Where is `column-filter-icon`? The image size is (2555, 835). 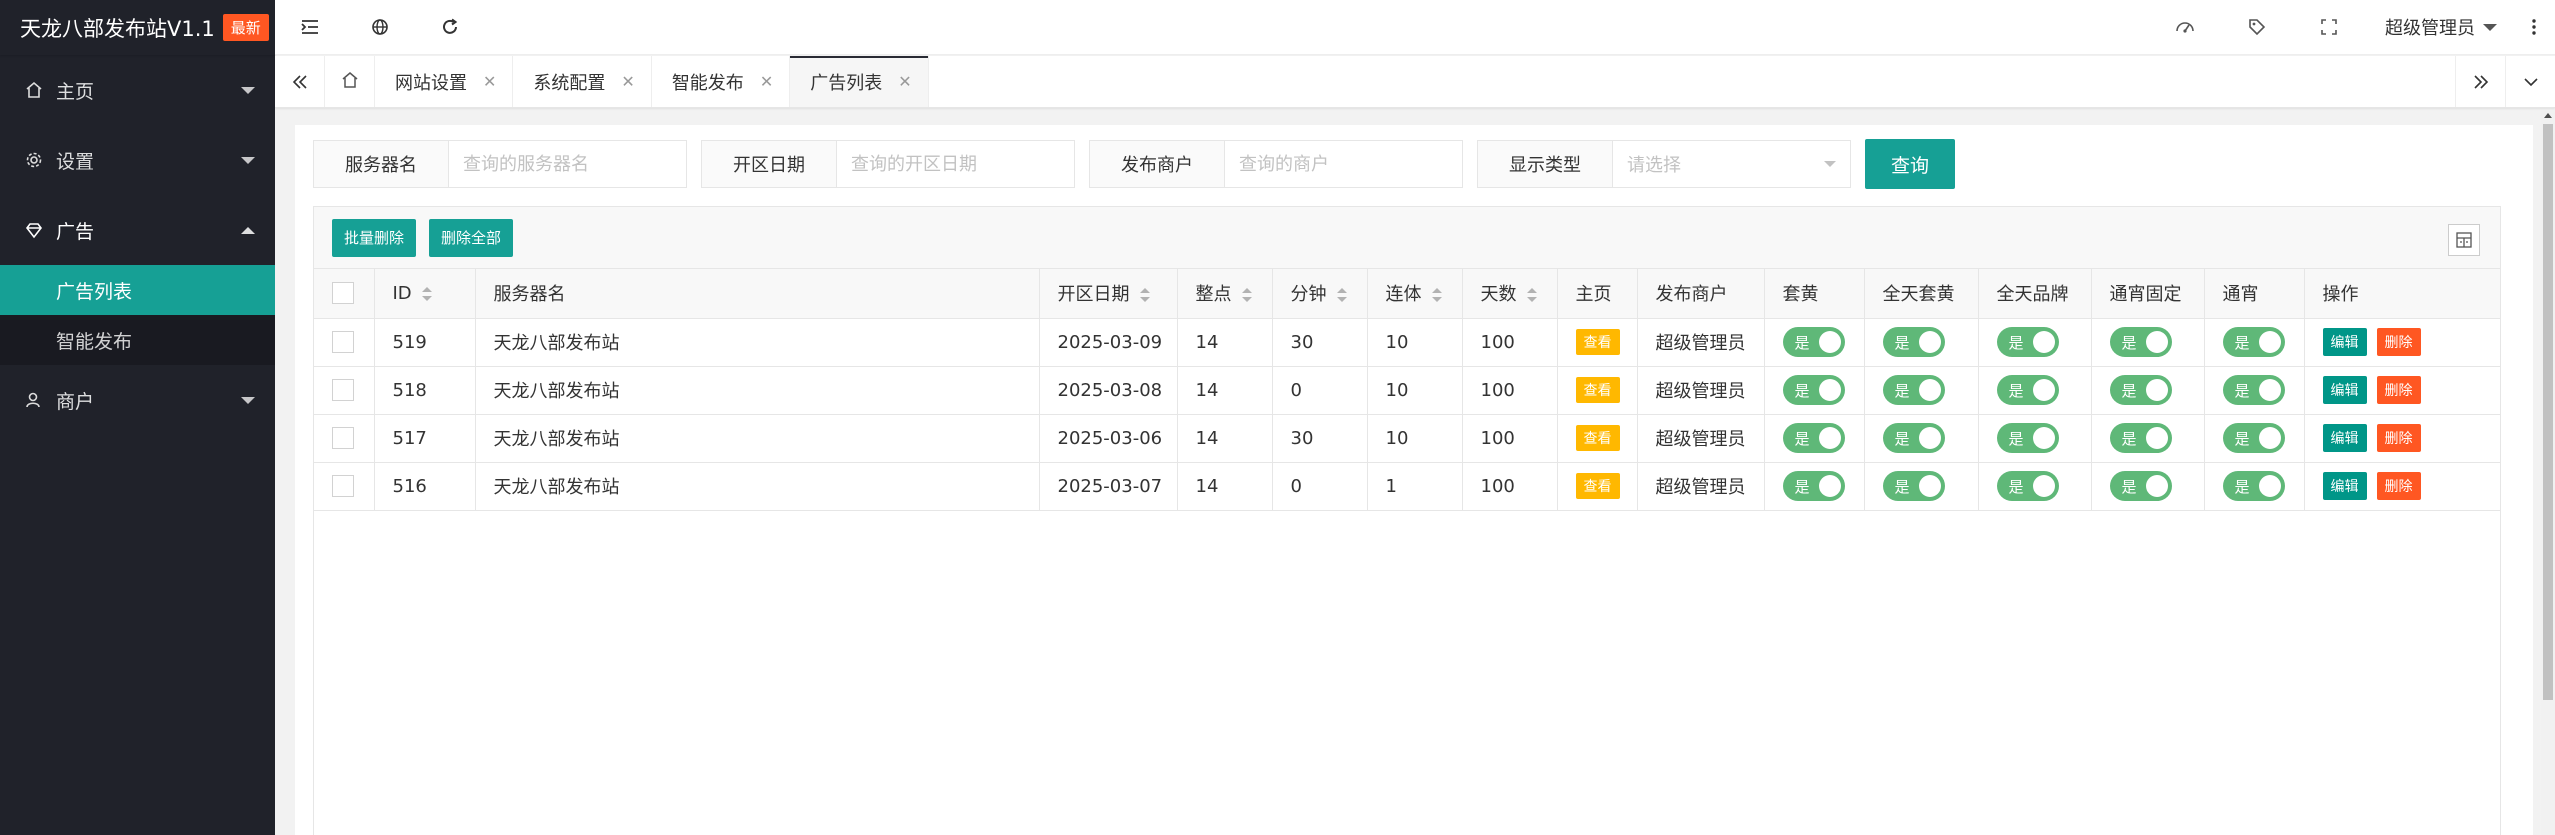 column-filter-icon is located at coordinates (2464, 240).